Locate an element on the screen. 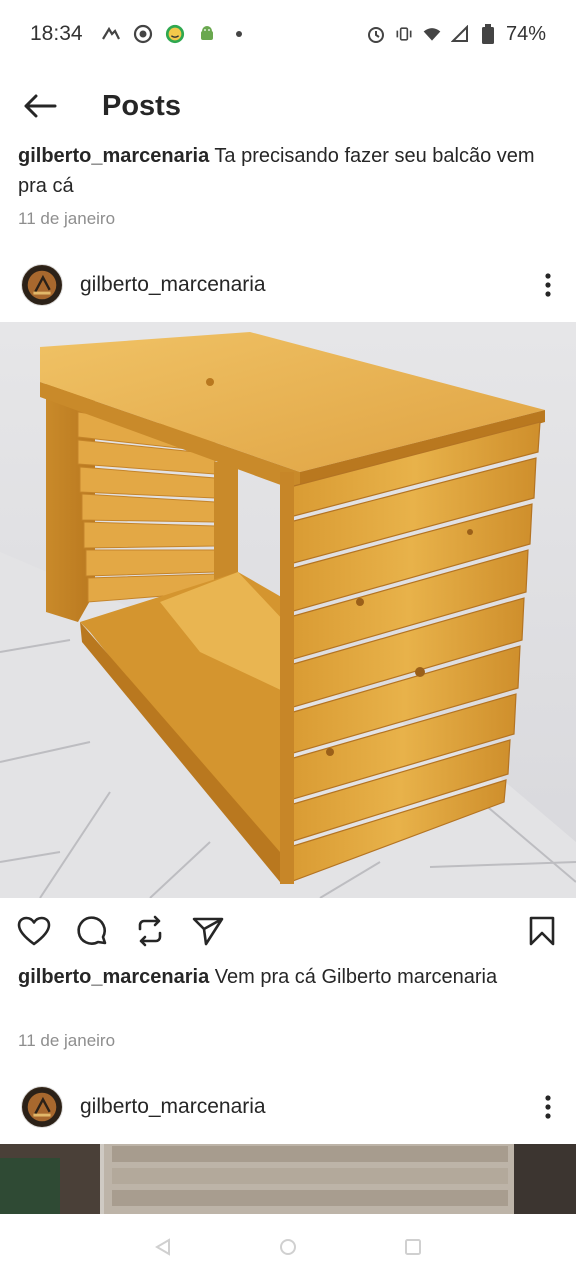 The height and width of the screenshot is (1280, 576). battery-level: 74% is located at coordinates (525, 33).